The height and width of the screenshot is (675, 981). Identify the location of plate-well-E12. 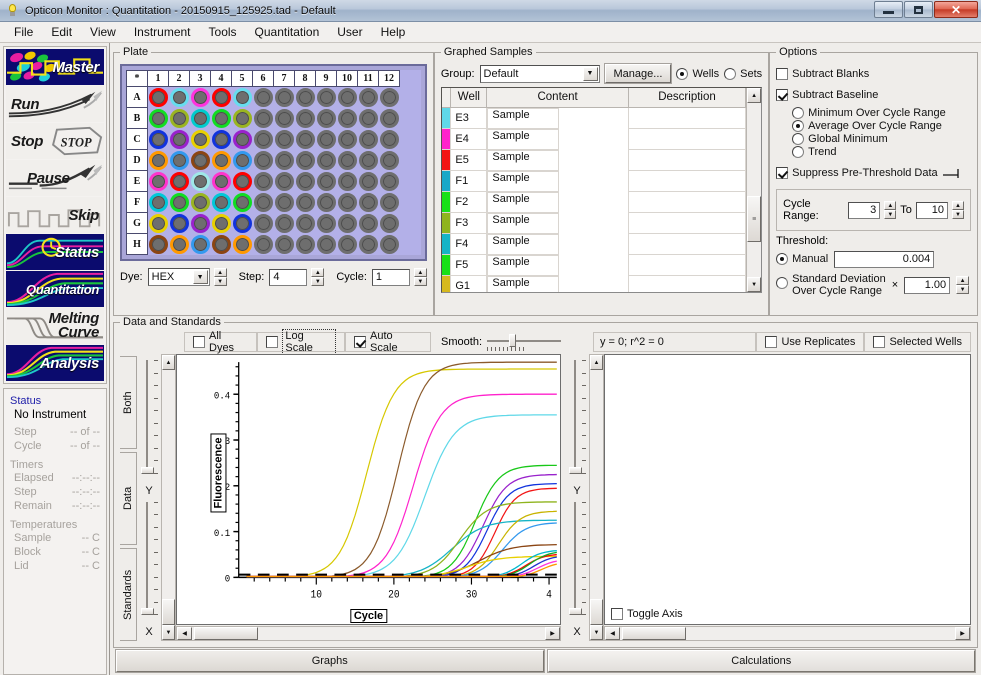
(389, 181).